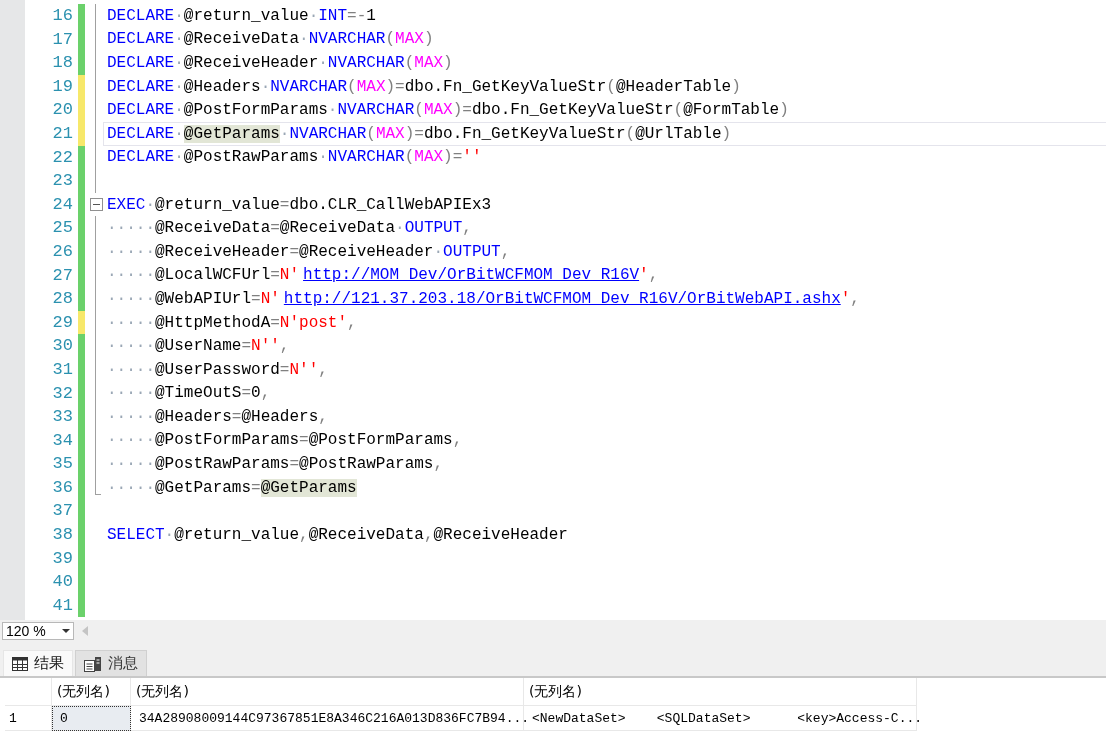  What do you see at coordinates (62, 299) in the screenshot?
I see `line-number: 28` at bounding box center [62, 299].